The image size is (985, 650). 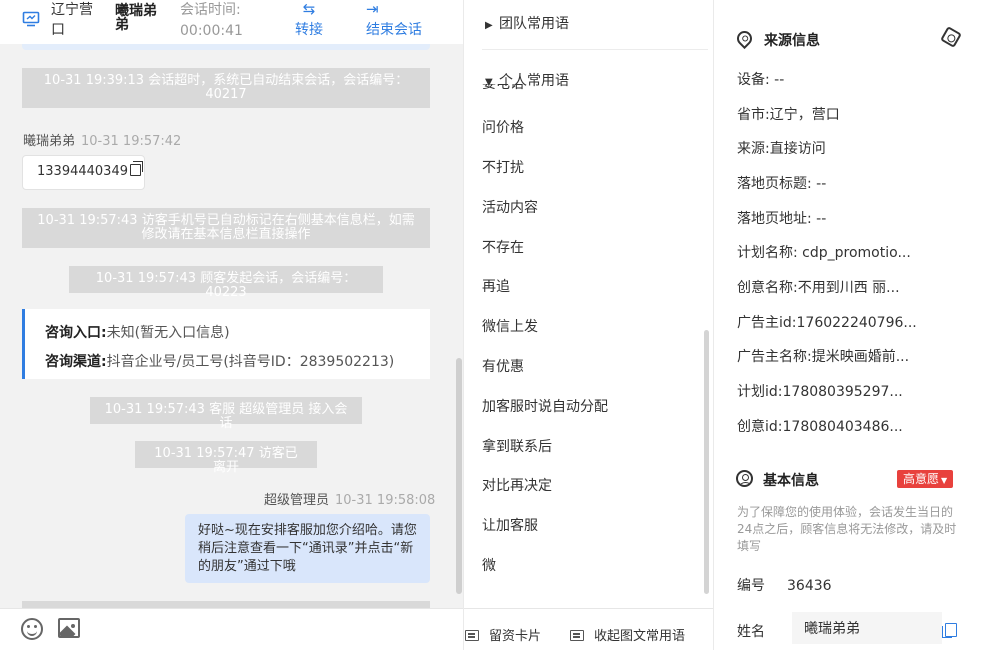 I want to click on team-phrases-label: 团队常用语, so click(x=534, y=24).